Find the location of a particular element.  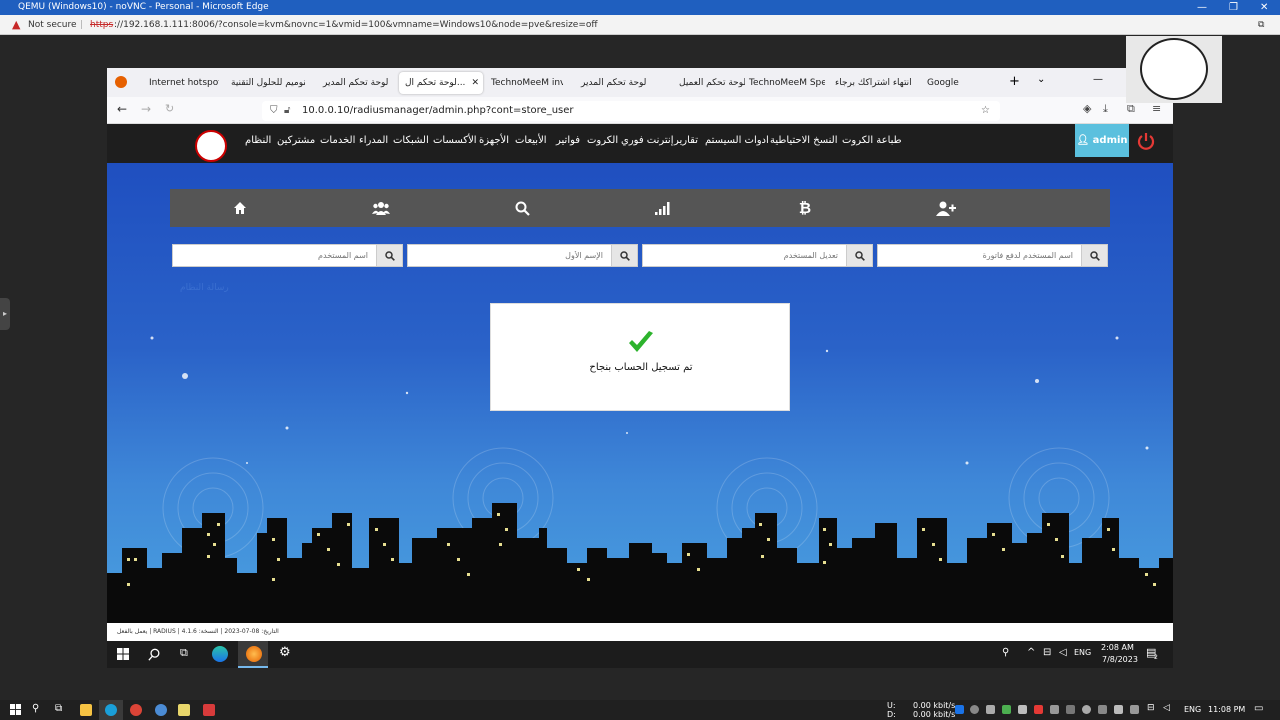

vm-lang: ENG is located at coordinates (1082, 652).